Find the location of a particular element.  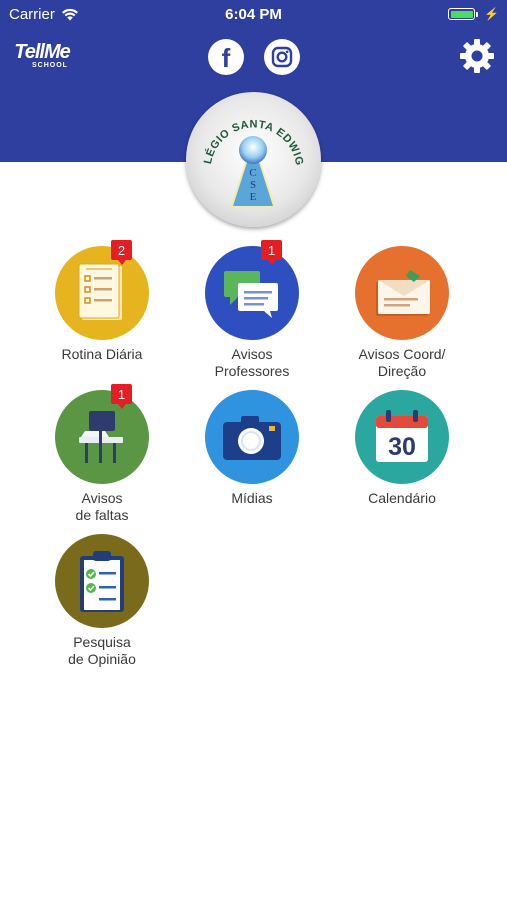

professores-badge: 1 is located at coordinates (271, 252).